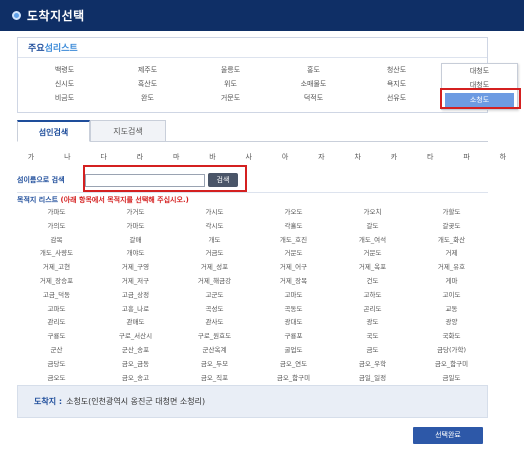  I want to click on destination-item: 관리도, so click(56, 323).